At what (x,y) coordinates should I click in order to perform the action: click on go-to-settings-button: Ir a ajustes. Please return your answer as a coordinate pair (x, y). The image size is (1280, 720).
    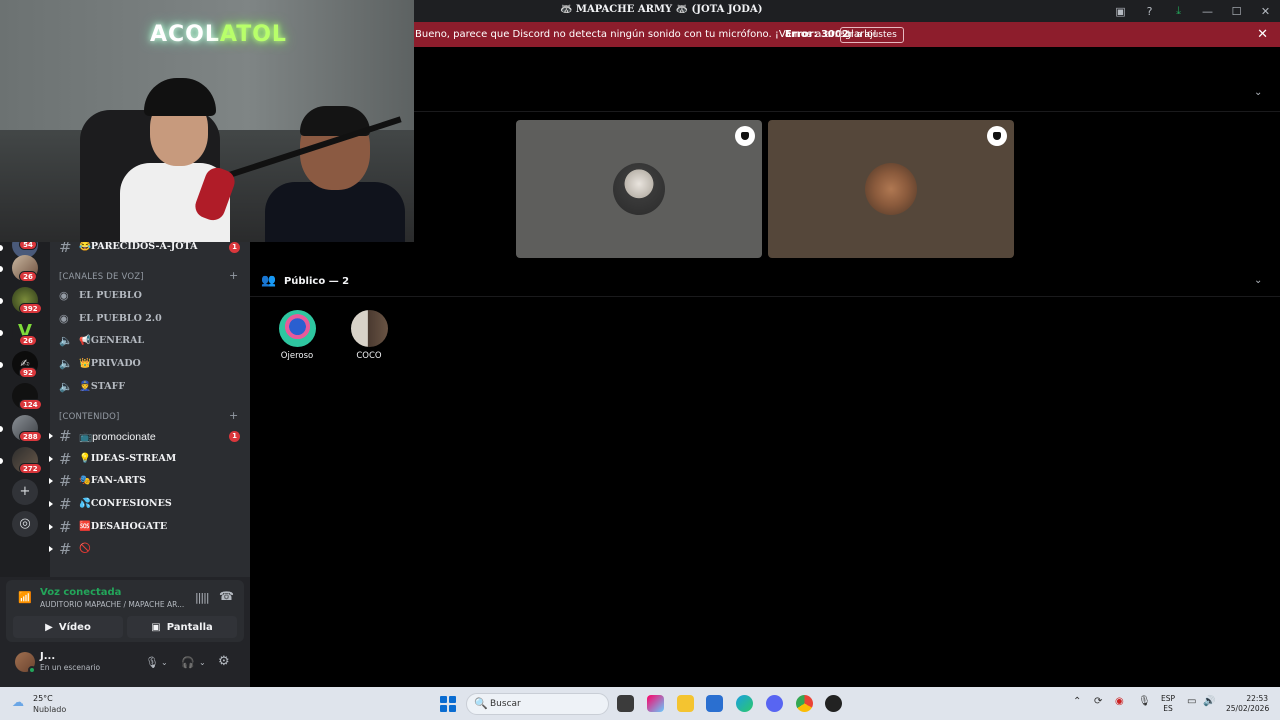
    Looking at the image, I should click on (872, 35).